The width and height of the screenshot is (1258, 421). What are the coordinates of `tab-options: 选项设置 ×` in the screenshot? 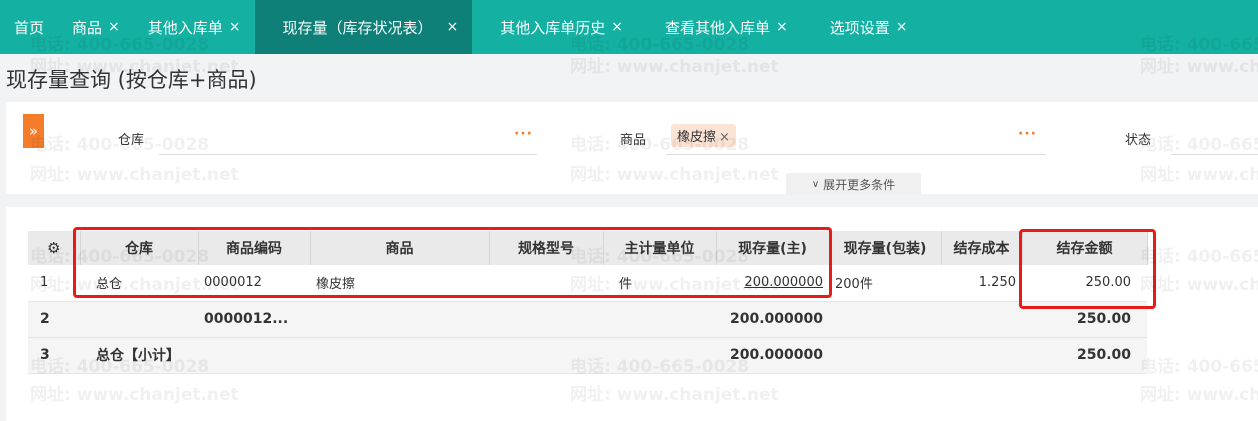 It's located at (862, 27).